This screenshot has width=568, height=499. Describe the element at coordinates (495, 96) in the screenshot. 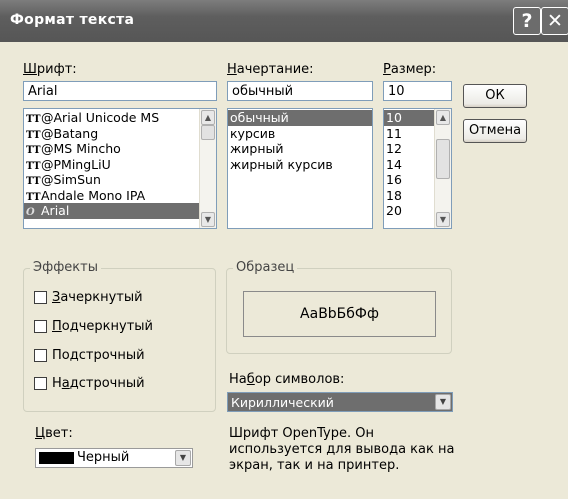

I see `ok-button: ОК` at that location.